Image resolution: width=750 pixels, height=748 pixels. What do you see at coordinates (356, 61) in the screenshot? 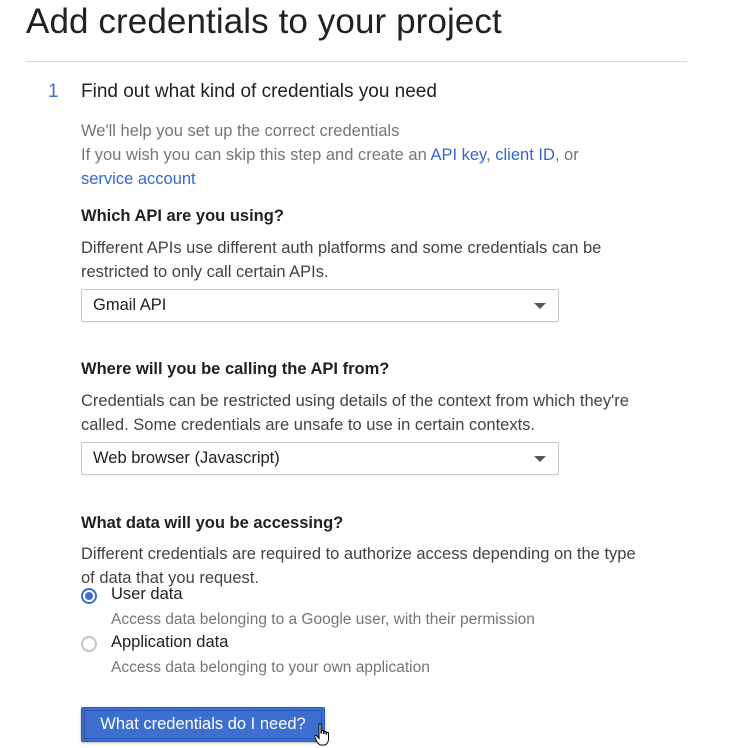
I see `title-divider` at bounding box center [356, 61].